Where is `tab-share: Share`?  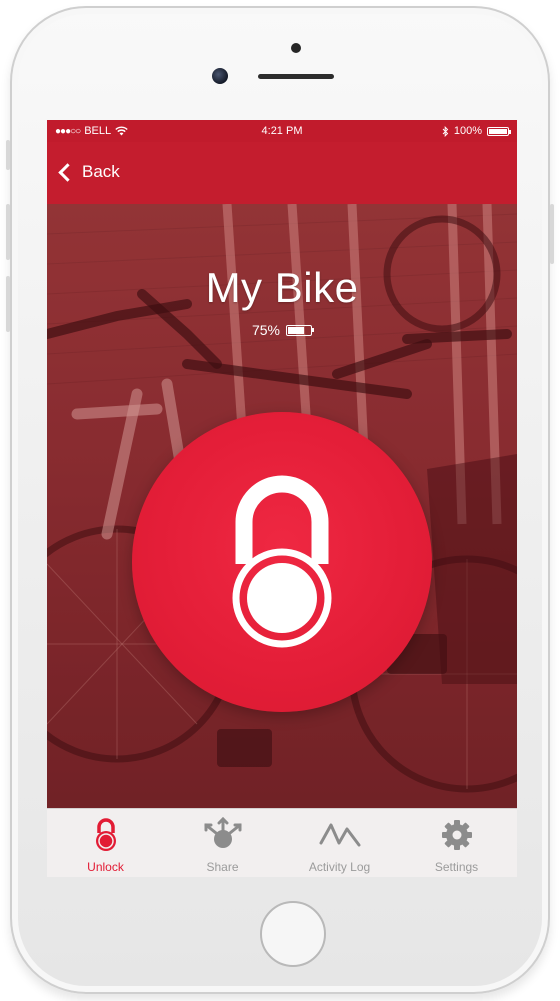
tab-share: Share is located at coordinates (222, 843).